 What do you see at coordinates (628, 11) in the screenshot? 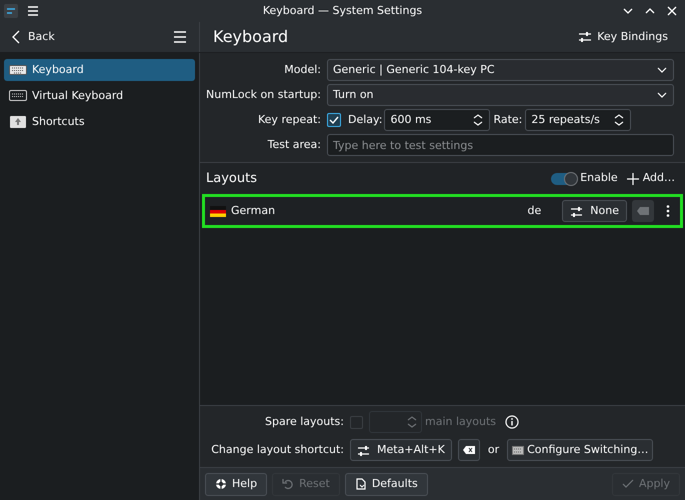
I see `minimize-icon` at bounding box center [628, 11].